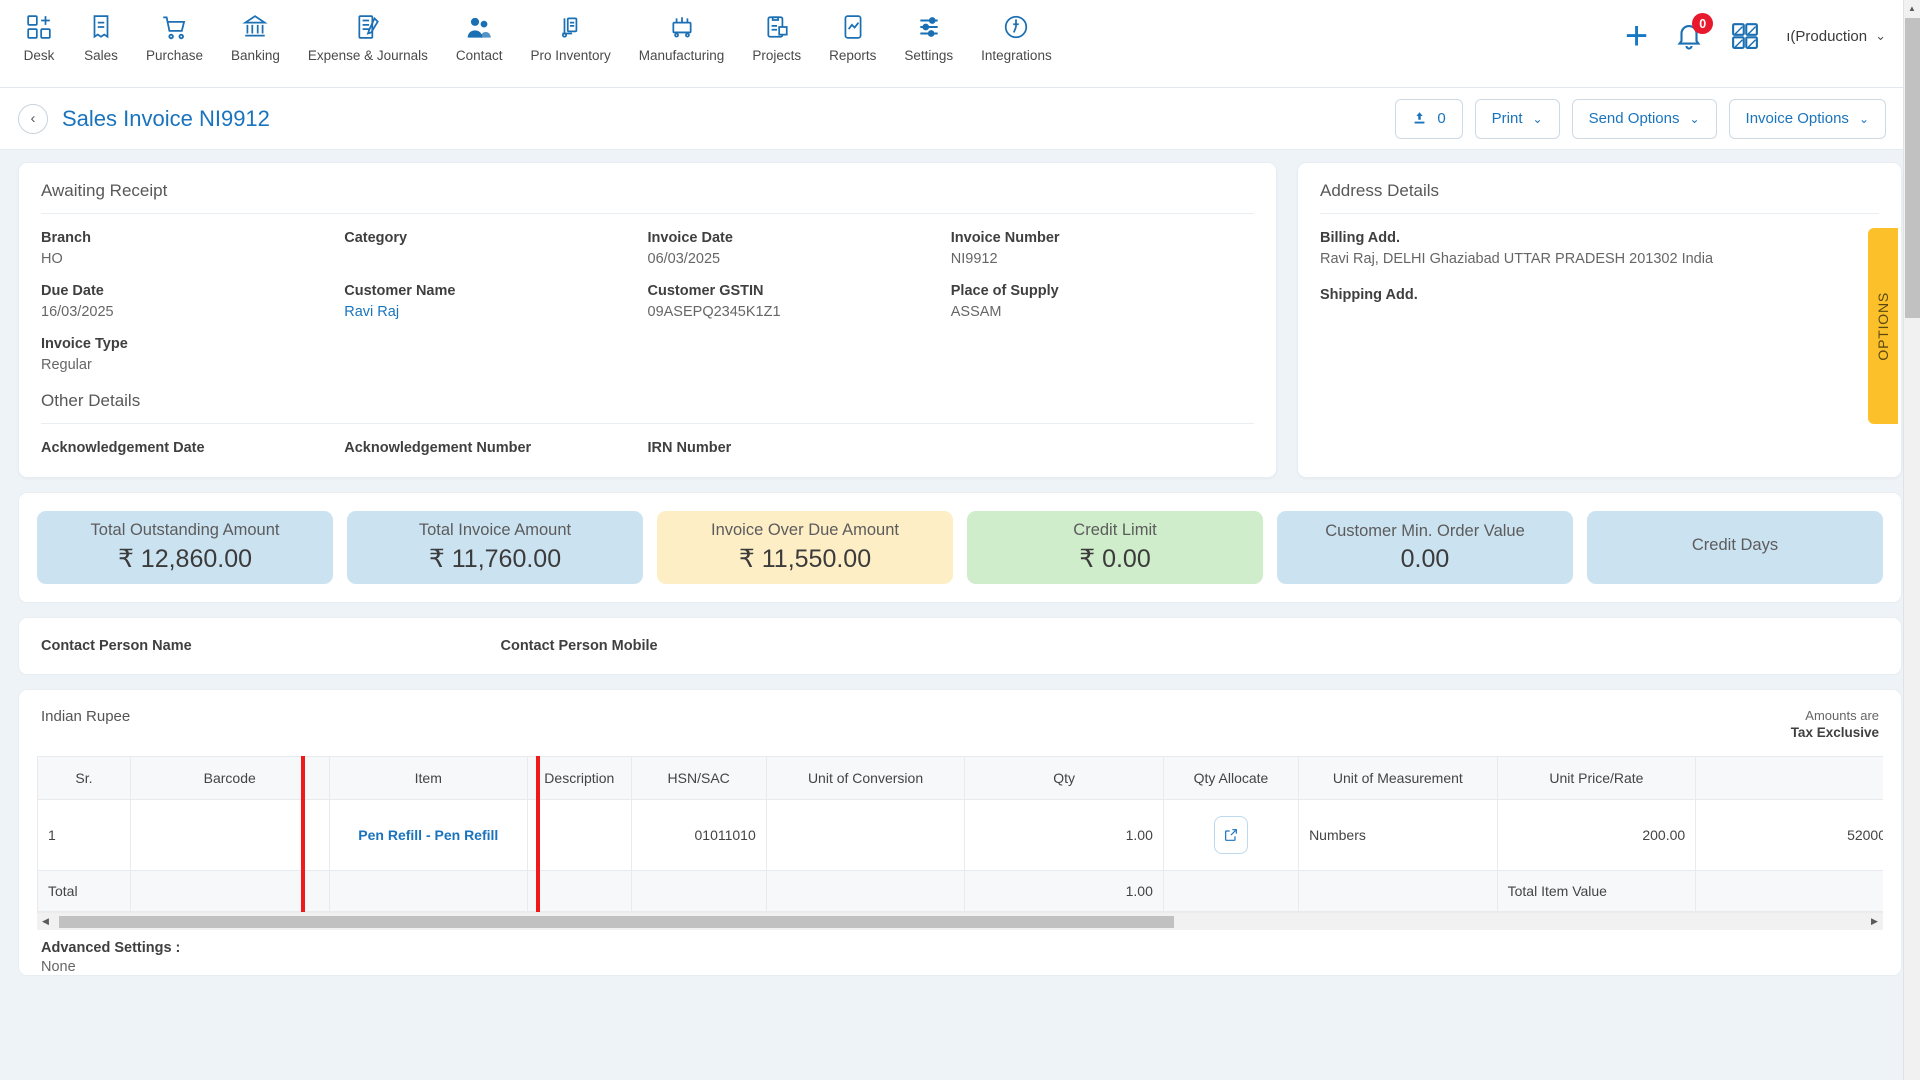  Describe the element at coordinates (438, 448) in the screenshot. I see `field-label: Acknowledgement Number` at that location.